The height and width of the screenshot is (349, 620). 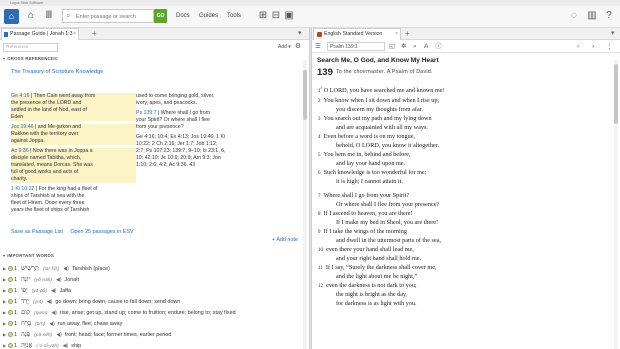 I want to click on panels-icon: ▥, so click(x=592, y=16).